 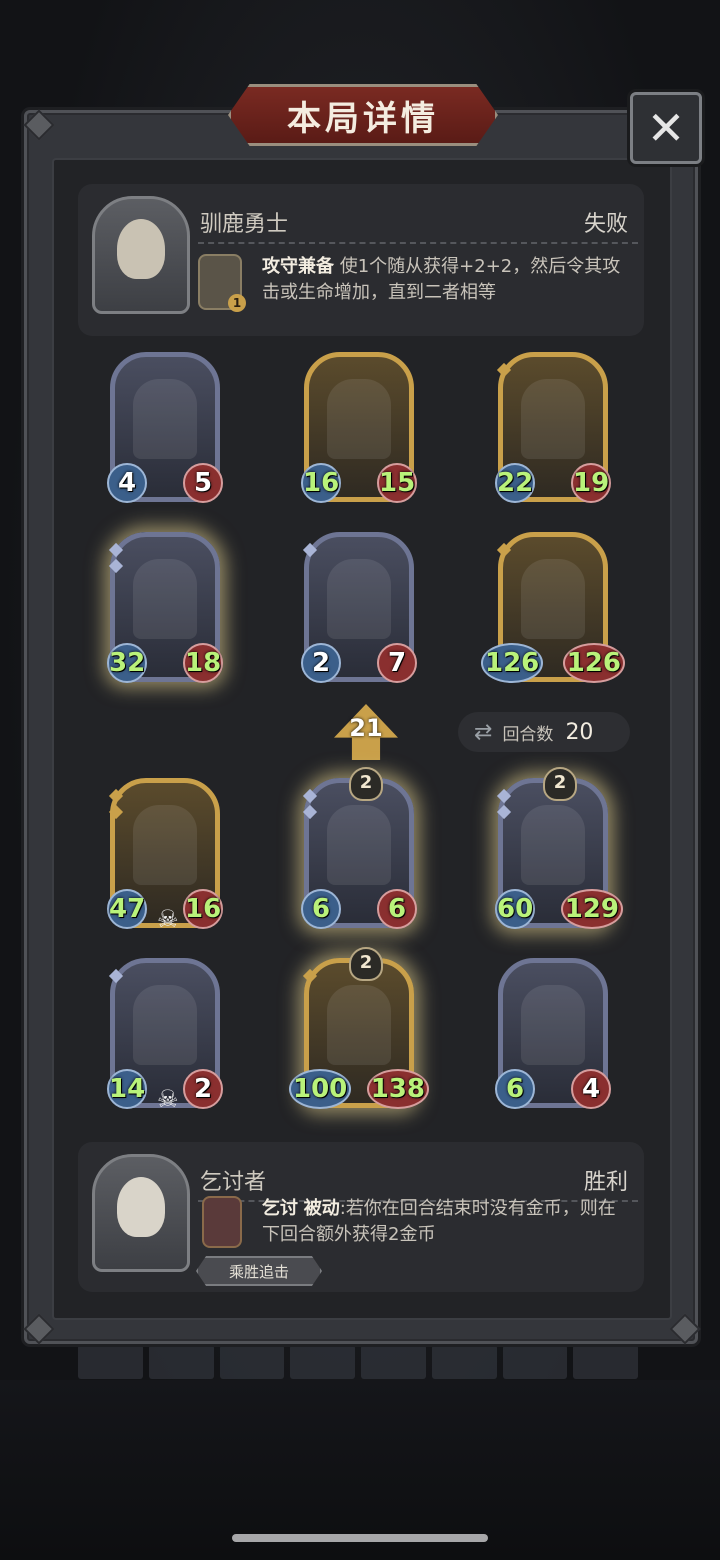 What do you see at coordinates (165, 607) in the screenshot?
I see `enemy-unit-4: 32 18` at bounding box center [165, 607].